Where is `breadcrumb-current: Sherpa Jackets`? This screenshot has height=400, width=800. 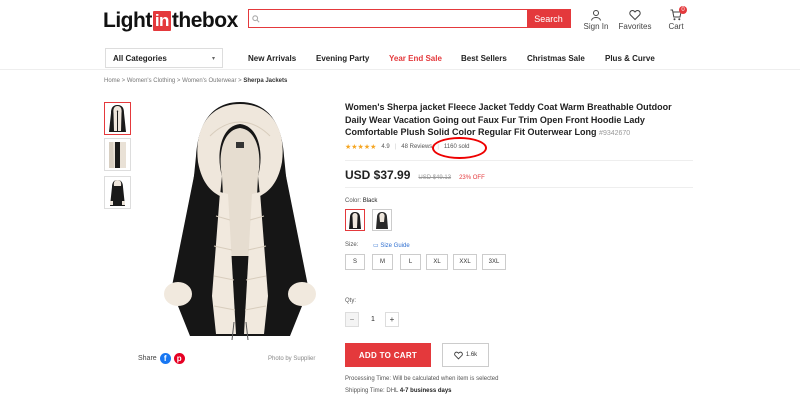 breadcrumb-current: Sherpa Jackets is located at coordinates (265, 81).